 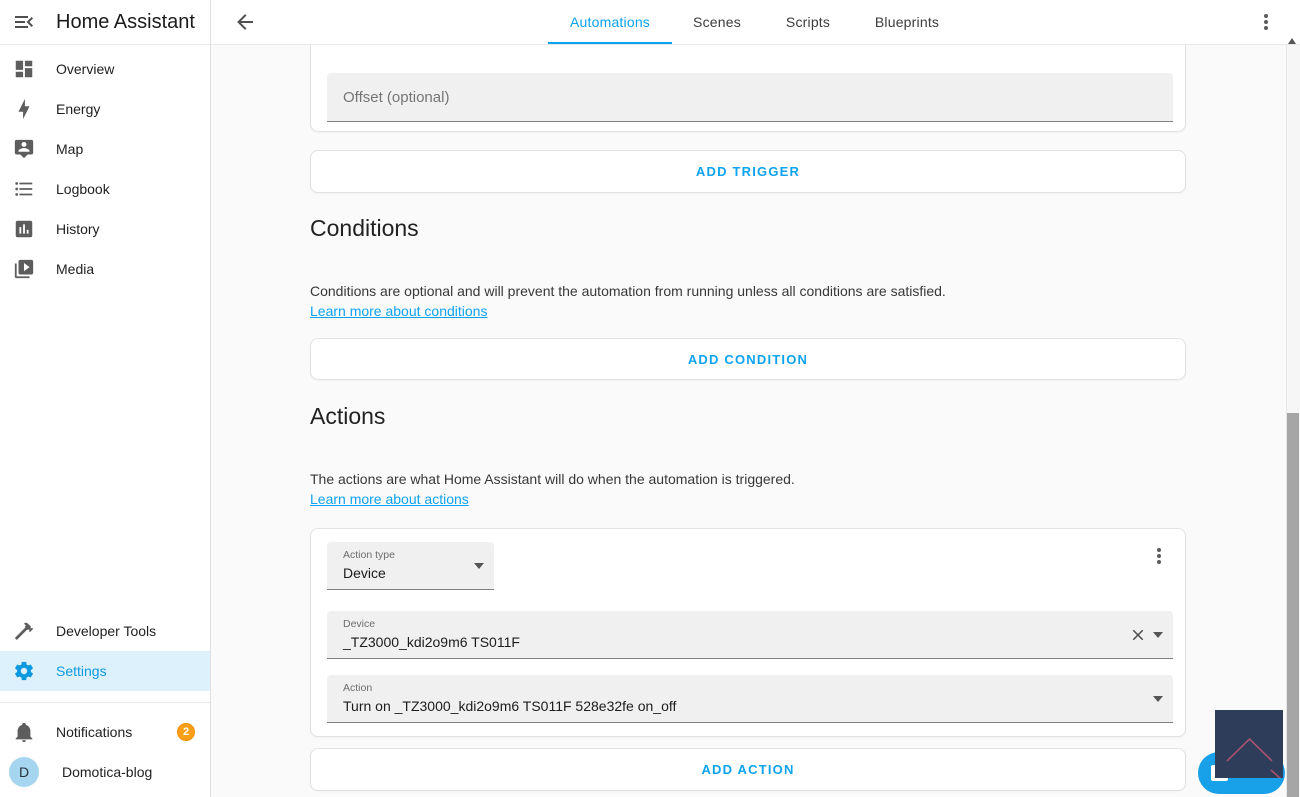 I want to click on tab-bar: Automations Scenes Scripts Blueprints, so click(x=754, y=22).